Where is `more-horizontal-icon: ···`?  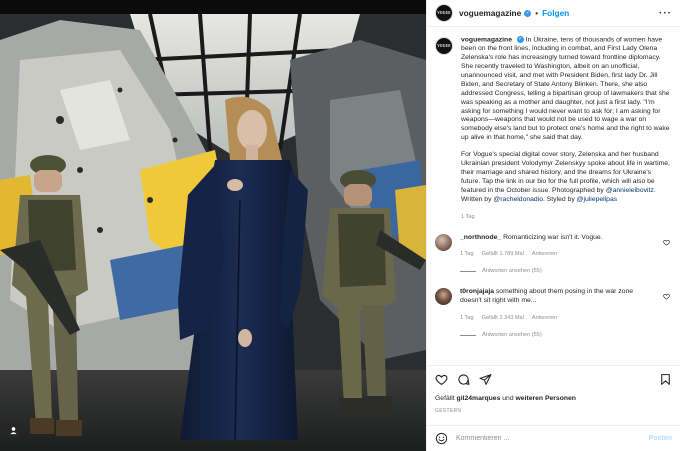
more-horizontal-icon: ··· is located at coordinates (665, 13).